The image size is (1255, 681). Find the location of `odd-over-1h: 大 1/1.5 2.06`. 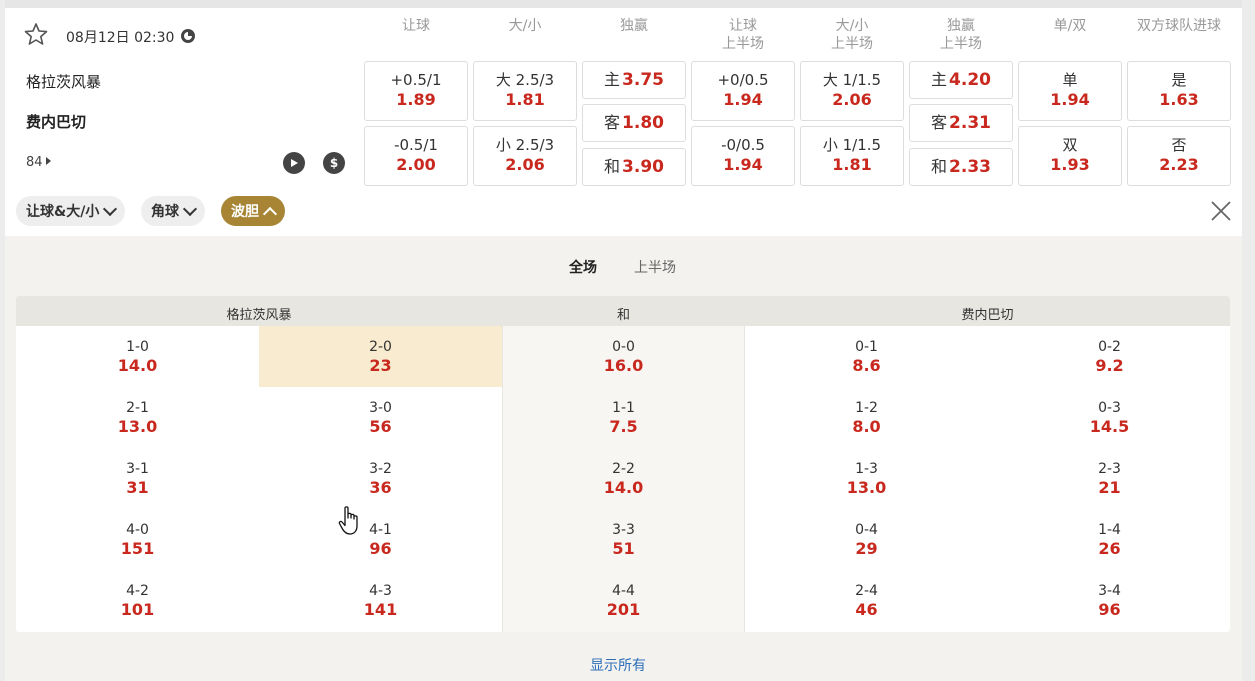

odd-over-1h: 大 1/1.5 2.06 is located at coordinates (852, 91).